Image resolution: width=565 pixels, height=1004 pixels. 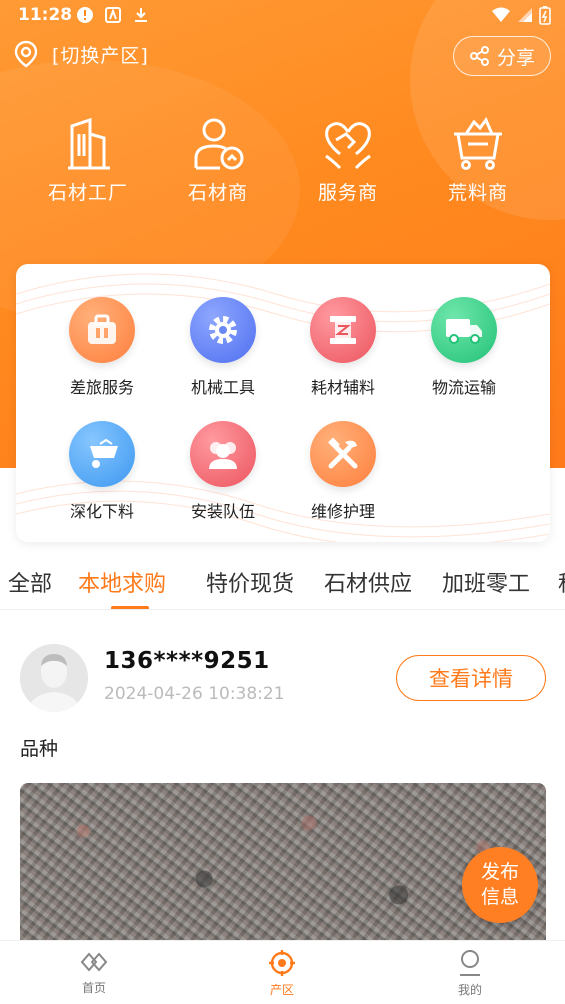 I want to click on tab-more: 科, so click(x=561, y=582).